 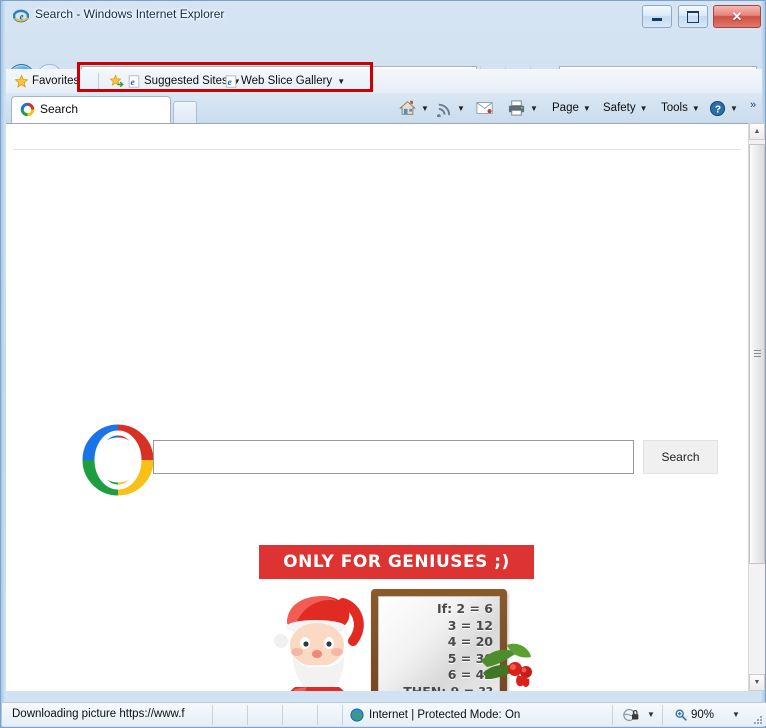 I want to click on tab-label: Search, so click(x=59, y=109).